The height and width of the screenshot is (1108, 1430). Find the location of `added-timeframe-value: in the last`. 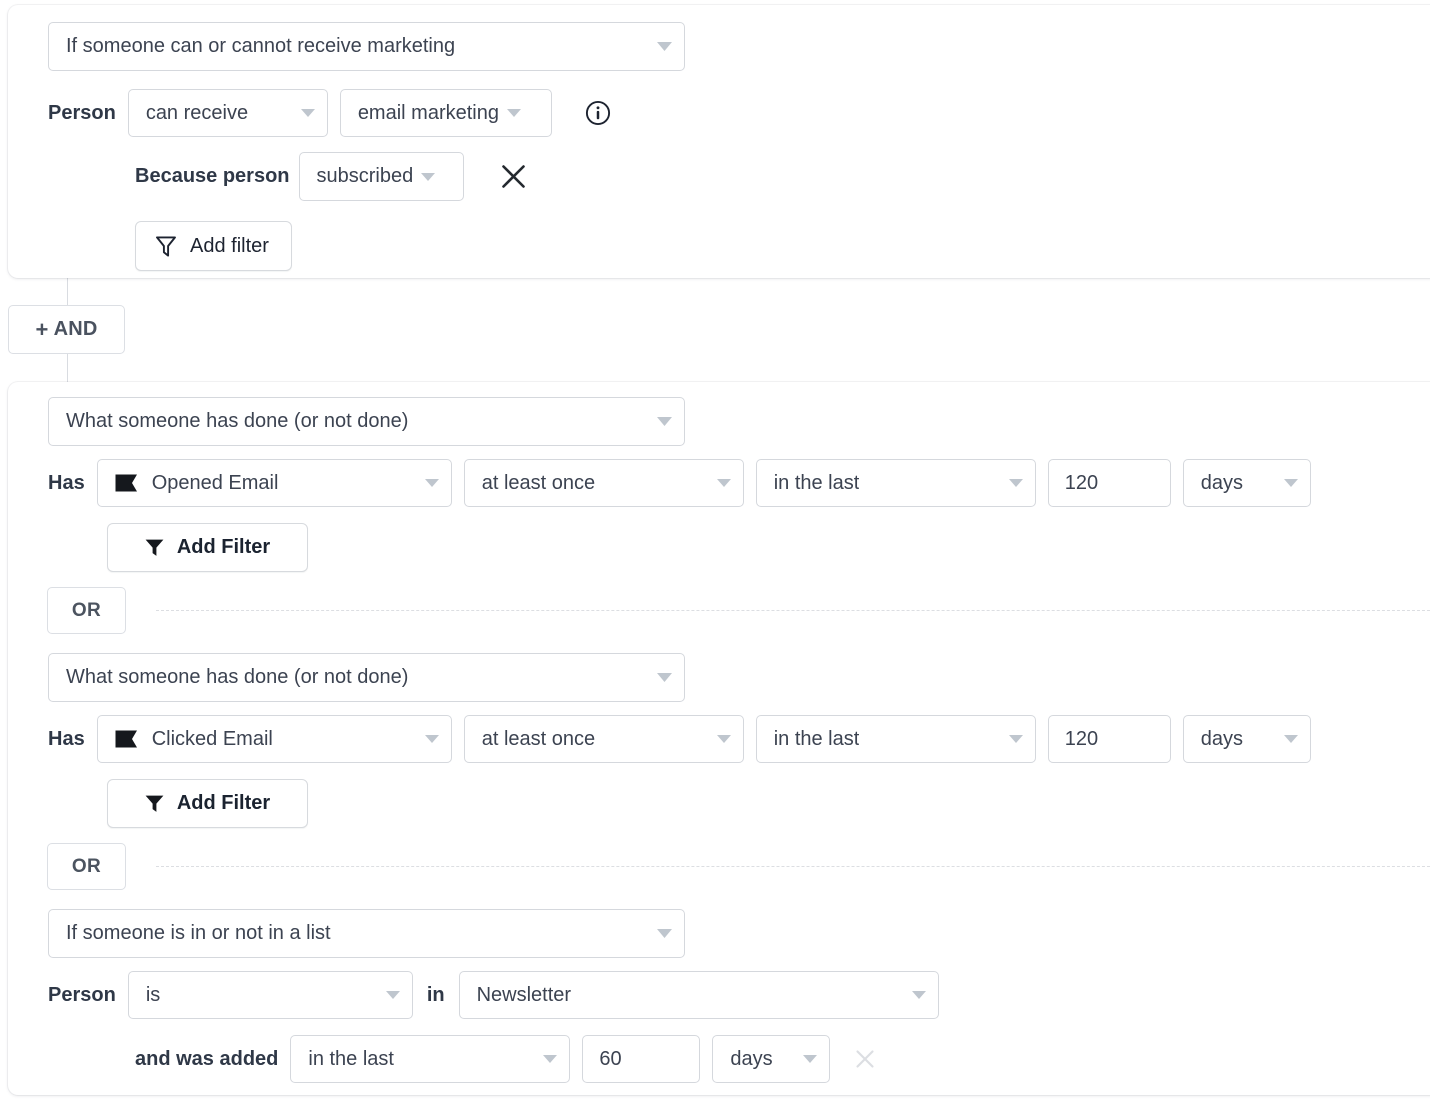

added-timeframe-value: in the last is located at coordinates (351, 1058).